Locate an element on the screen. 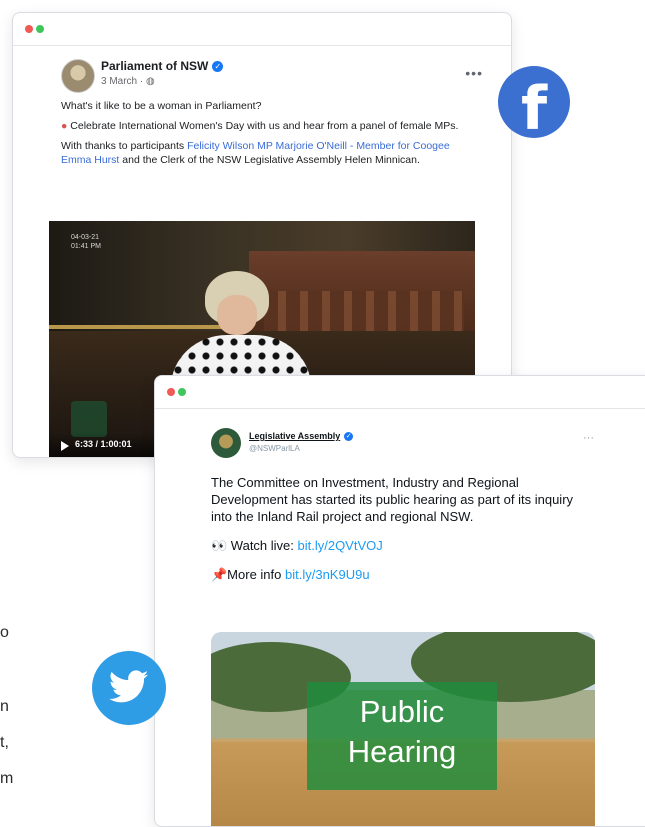 The height and width of the screenshot is (827, 645). watch-prefix: 👀 Watch live: is located at coordinates (254, 545).